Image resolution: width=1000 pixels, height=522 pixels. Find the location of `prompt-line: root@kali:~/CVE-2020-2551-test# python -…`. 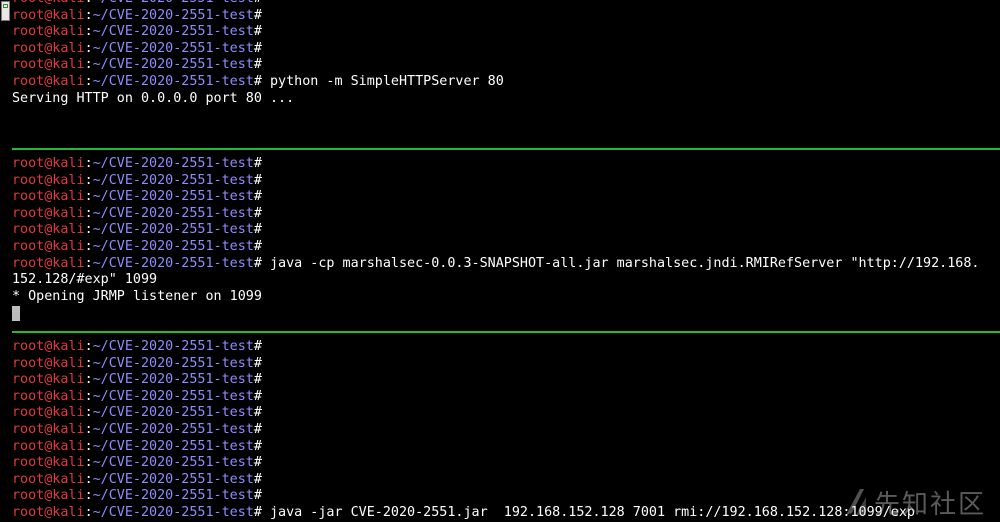

prompt-line: root@kali:~/CVE-2020-2551-test# python -… is located at coordinates (506, 82).